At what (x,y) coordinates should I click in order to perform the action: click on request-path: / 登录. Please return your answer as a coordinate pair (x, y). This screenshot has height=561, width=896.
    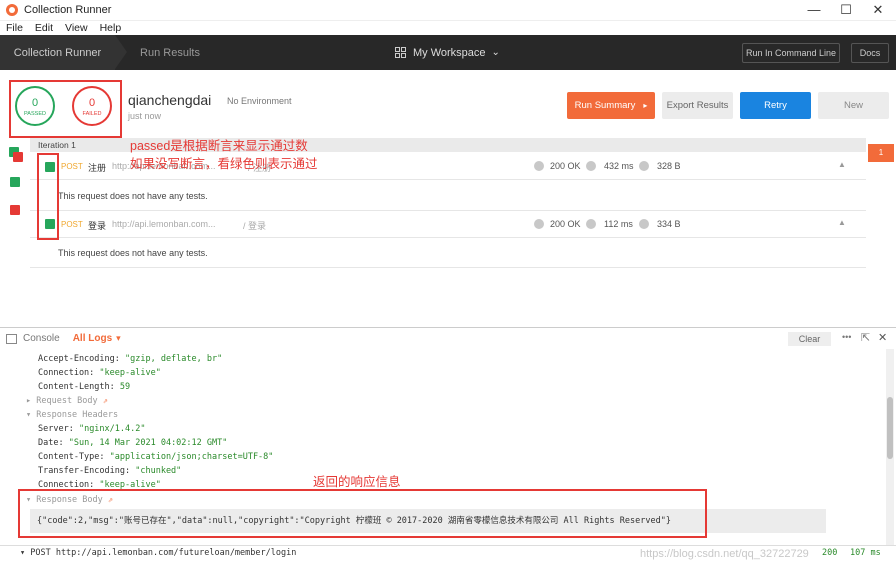
    Looking at the image, I should click on (255, 226).